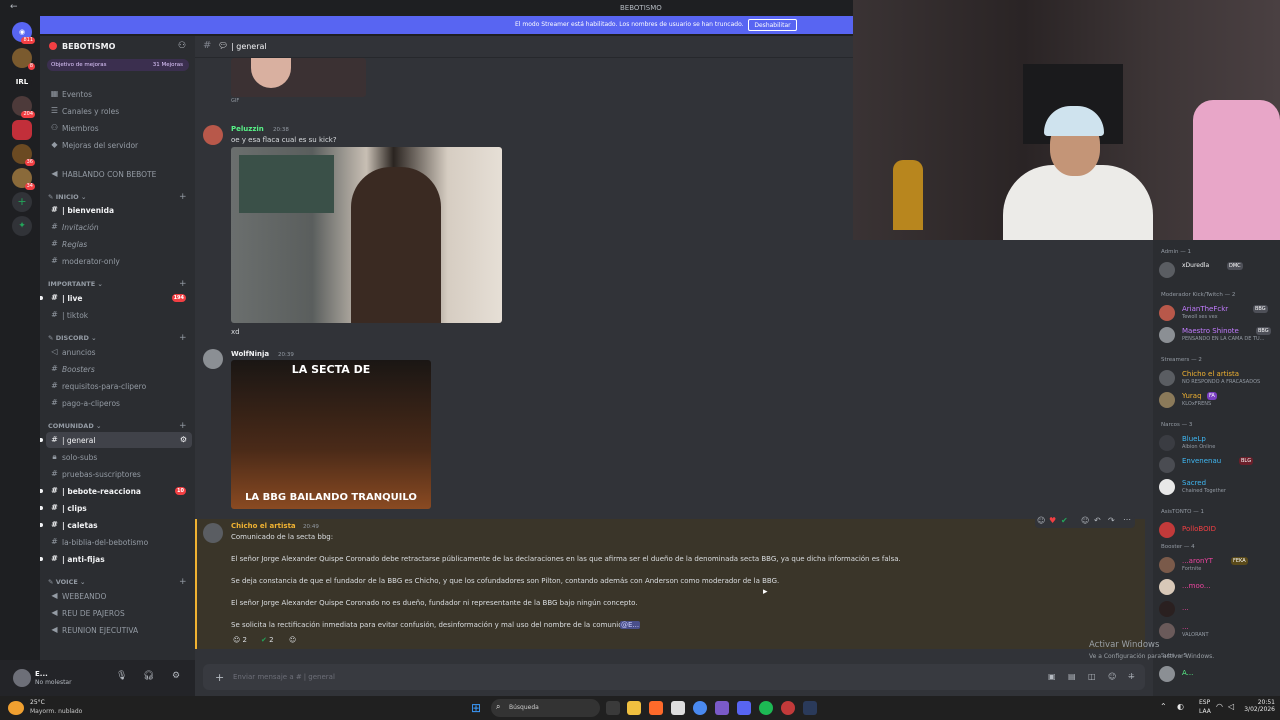  Describe the element at coordinates (1097, 520) in the screenshot. I see `reply-icon: ↶` at that location.